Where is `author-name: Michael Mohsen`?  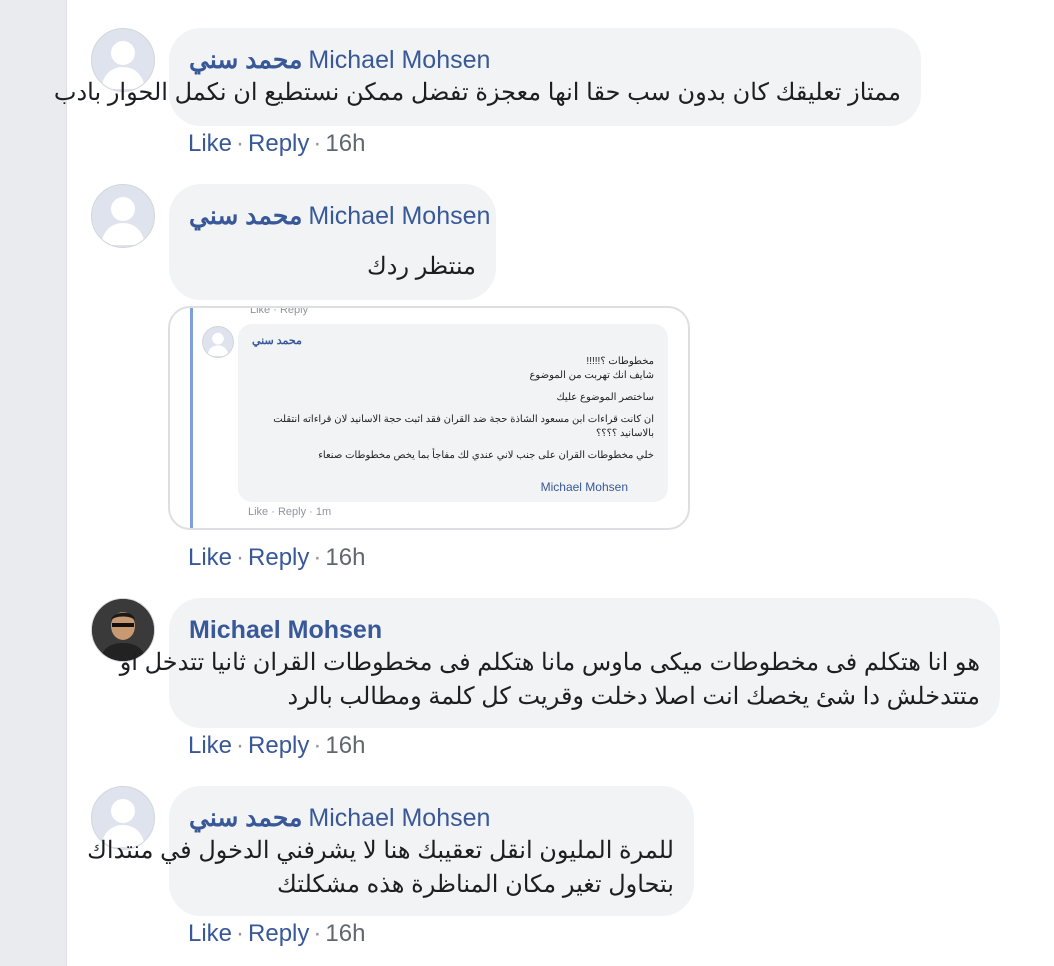
author-name: Michael Mohsen is located at coordinates (285, 630).